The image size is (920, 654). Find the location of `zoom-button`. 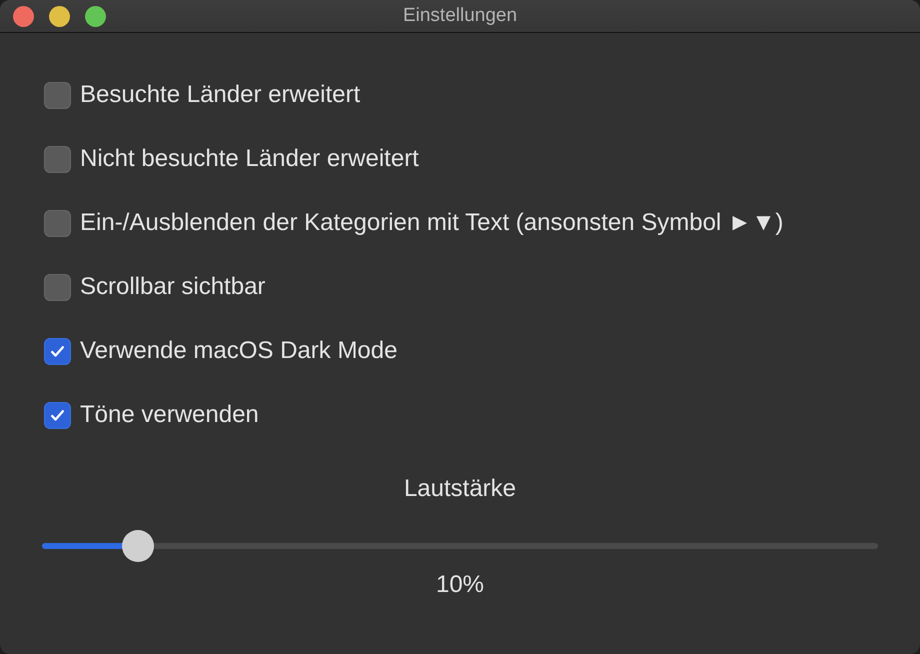

zoom-button is located at coordinates (95, 16).